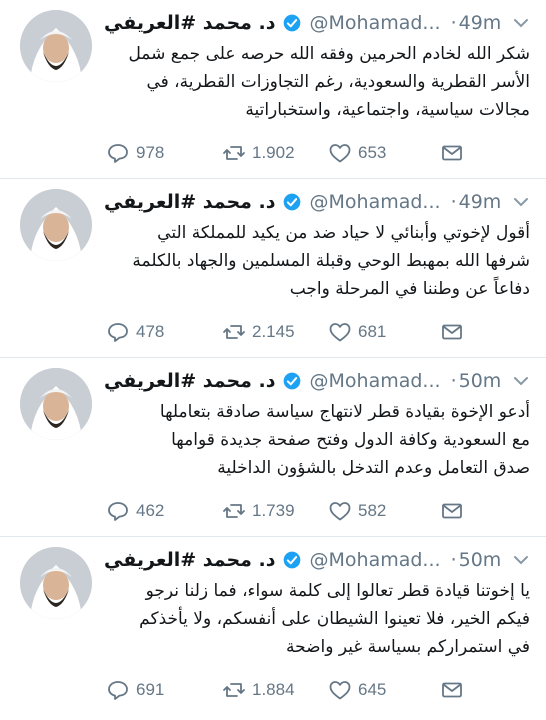  I want to click on like-button: 582, so click(357, 511).